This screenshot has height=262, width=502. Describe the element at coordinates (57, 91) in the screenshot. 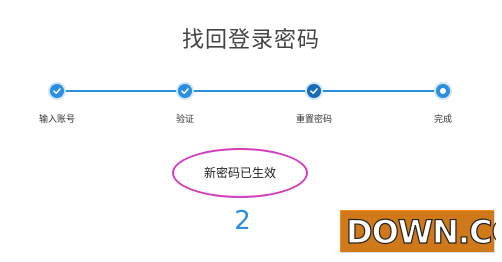

I see `step-1-check-icon` at that location.